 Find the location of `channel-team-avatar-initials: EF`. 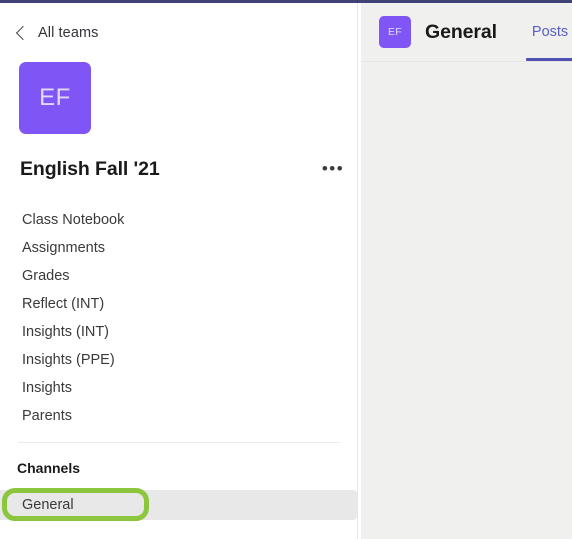

channel-team-avatar-initials: EF is located at coordinates (395, 32).